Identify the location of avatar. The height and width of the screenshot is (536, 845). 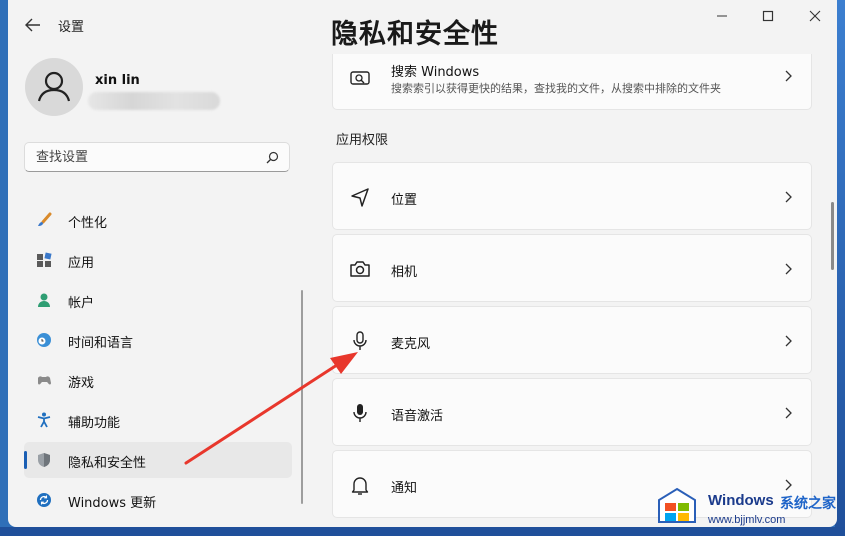
(54, 87).